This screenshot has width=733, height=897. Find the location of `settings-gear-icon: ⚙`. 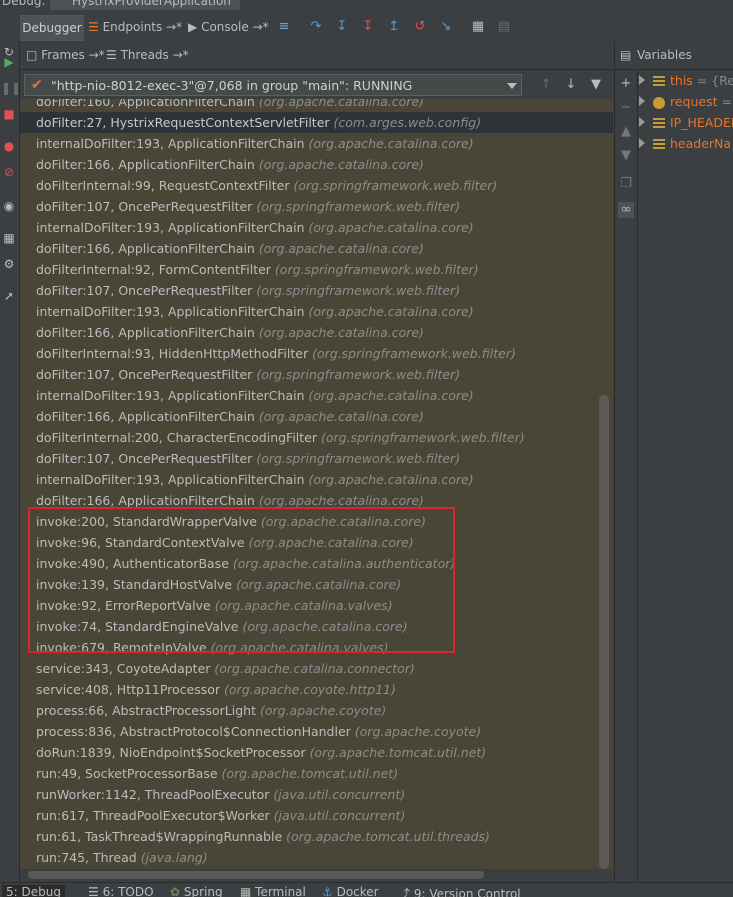

settings-gear-icon: ⚙ is located at coordinates (9, 264).